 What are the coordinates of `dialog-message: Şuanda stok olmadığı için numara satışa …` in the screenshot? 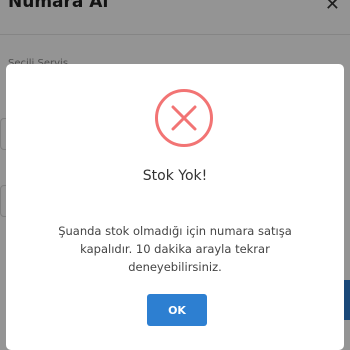 It's located at (175, 249).